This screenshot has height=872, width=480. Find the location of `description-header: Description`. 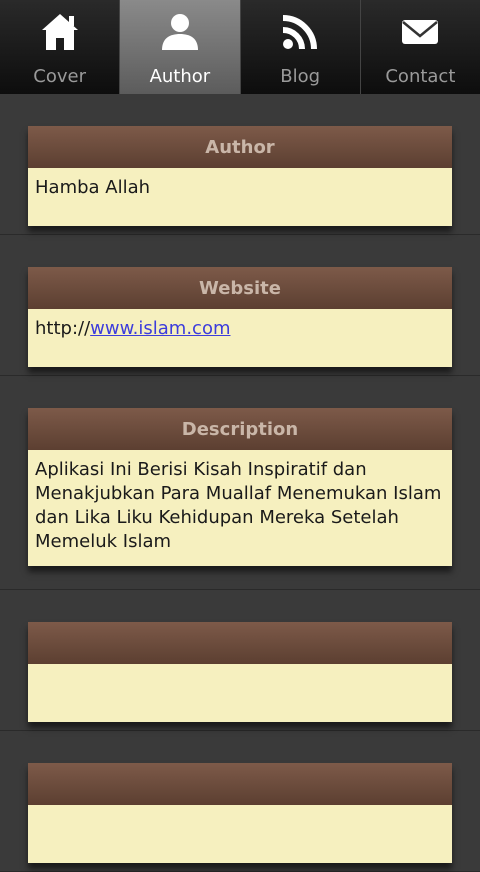

description-header: Description is located at coordinates (240, 429).